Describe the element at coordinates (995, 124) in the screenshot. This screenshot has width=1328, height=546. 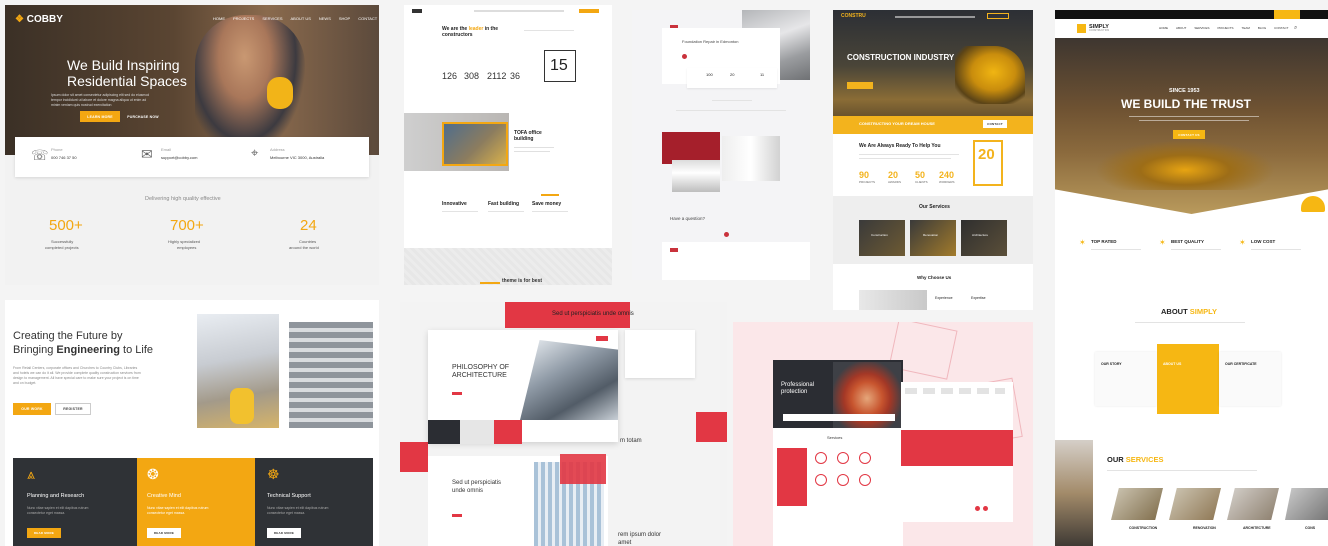
I see `contact-button: CONTACT` at that location.